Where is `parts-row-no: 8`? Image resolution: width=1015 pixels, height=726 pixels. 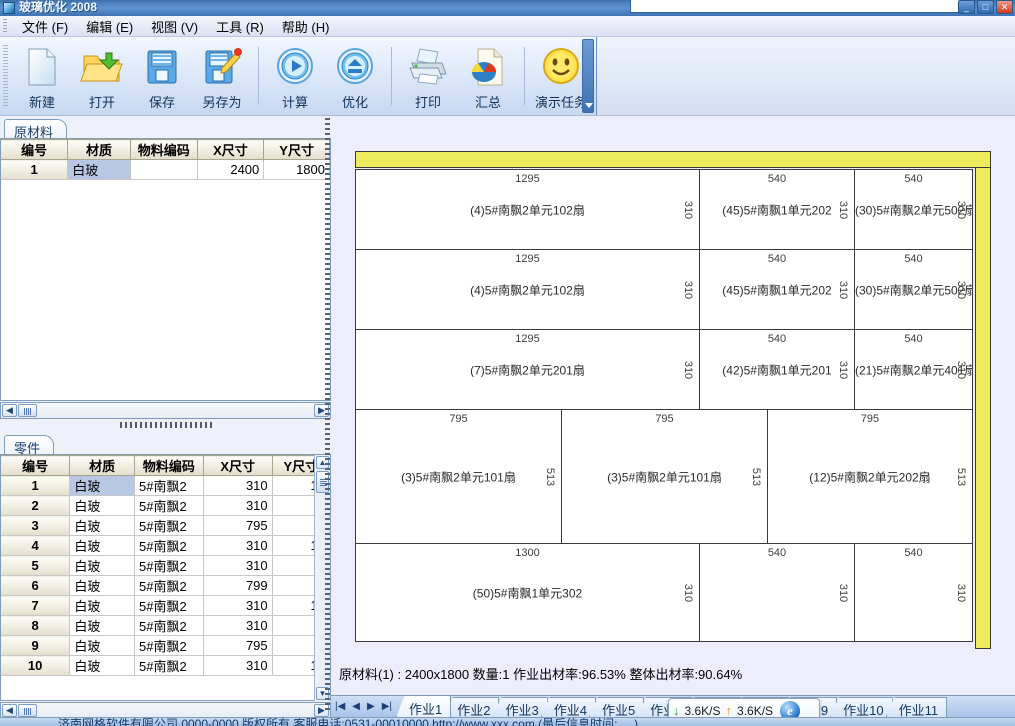 parts-row-no: 8 is located at coordinates (36, 625).